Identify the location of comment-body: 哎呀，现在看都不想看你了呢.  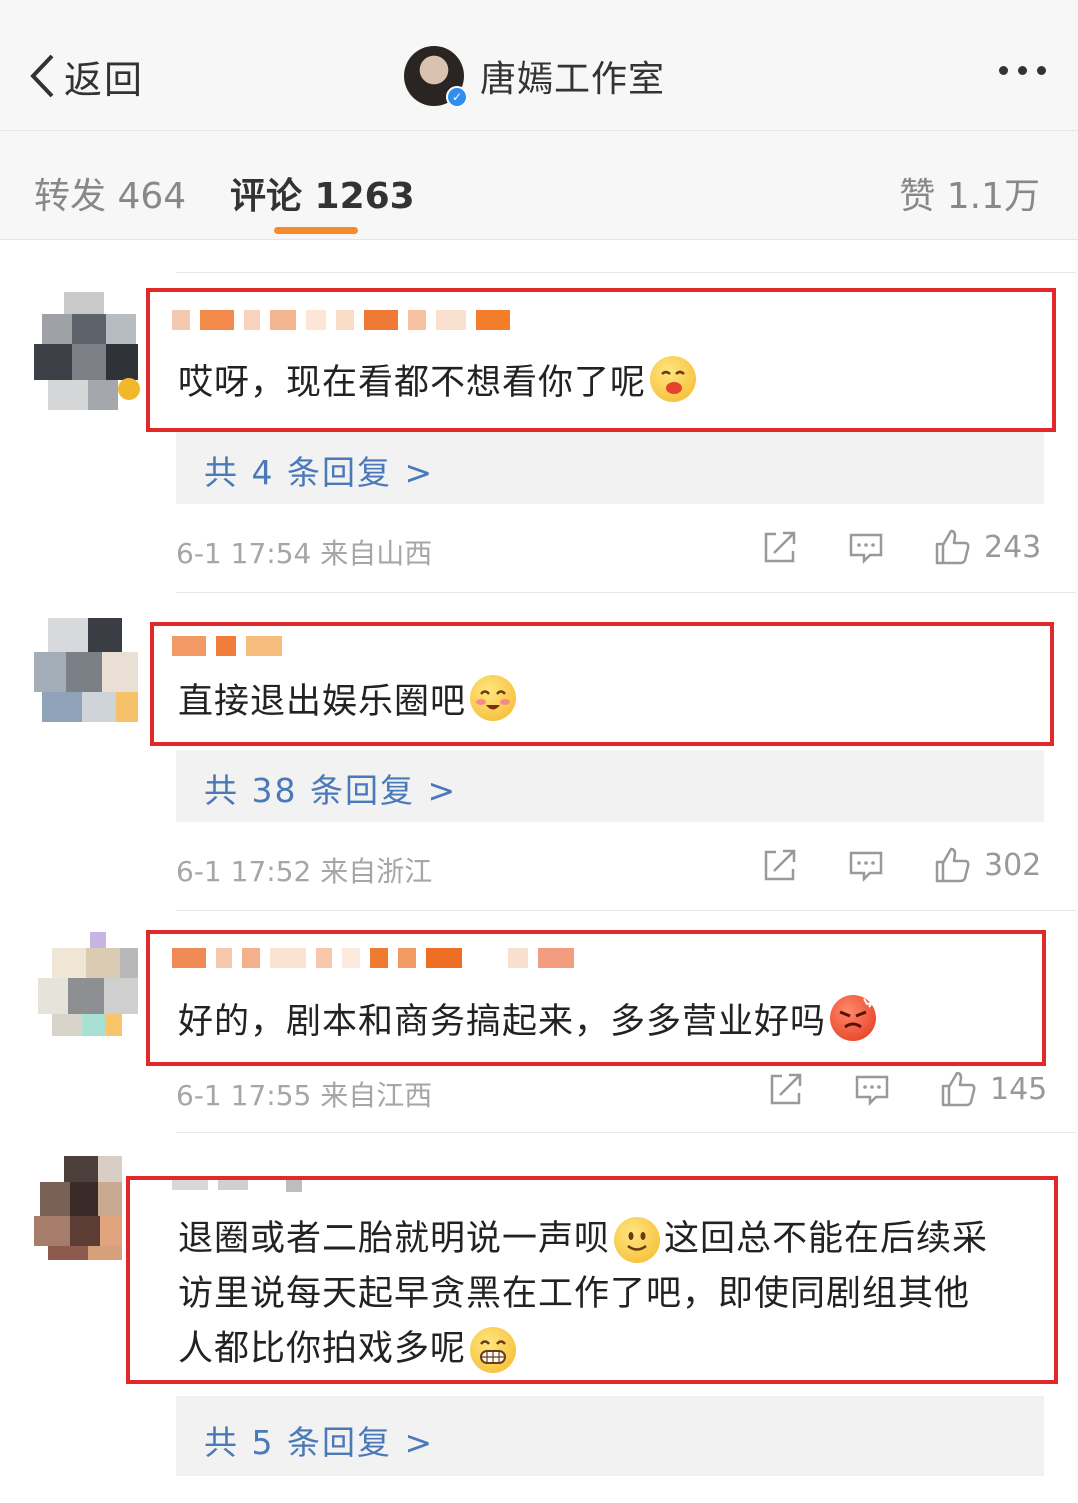
(412, 382).